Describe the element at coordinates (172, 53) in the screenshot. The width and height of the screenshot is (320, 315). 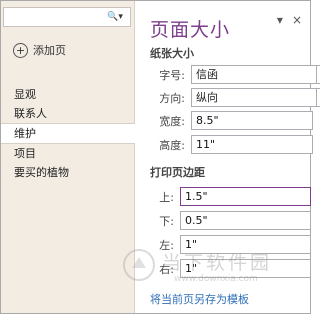
I see `paper-size-heading: 纸张大小` at that location.